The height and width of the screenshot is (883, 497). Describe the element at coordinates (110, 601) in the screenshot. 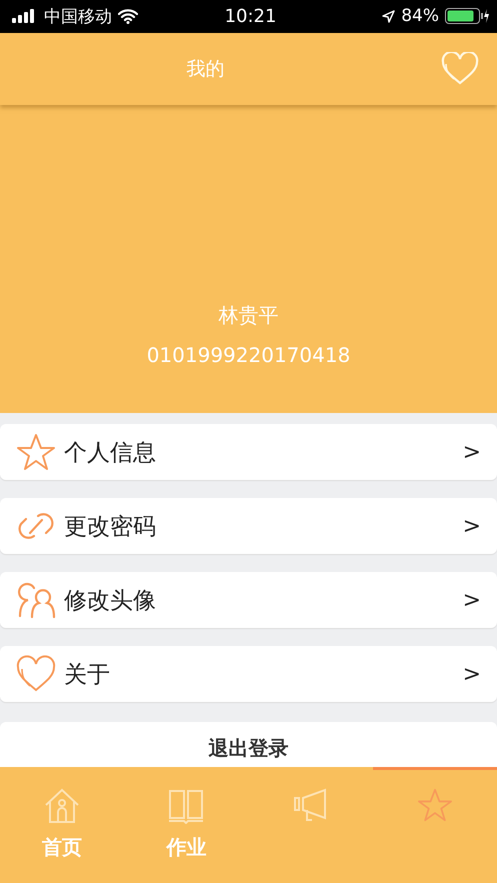

I see `menu-label: 修改头像` at that location.